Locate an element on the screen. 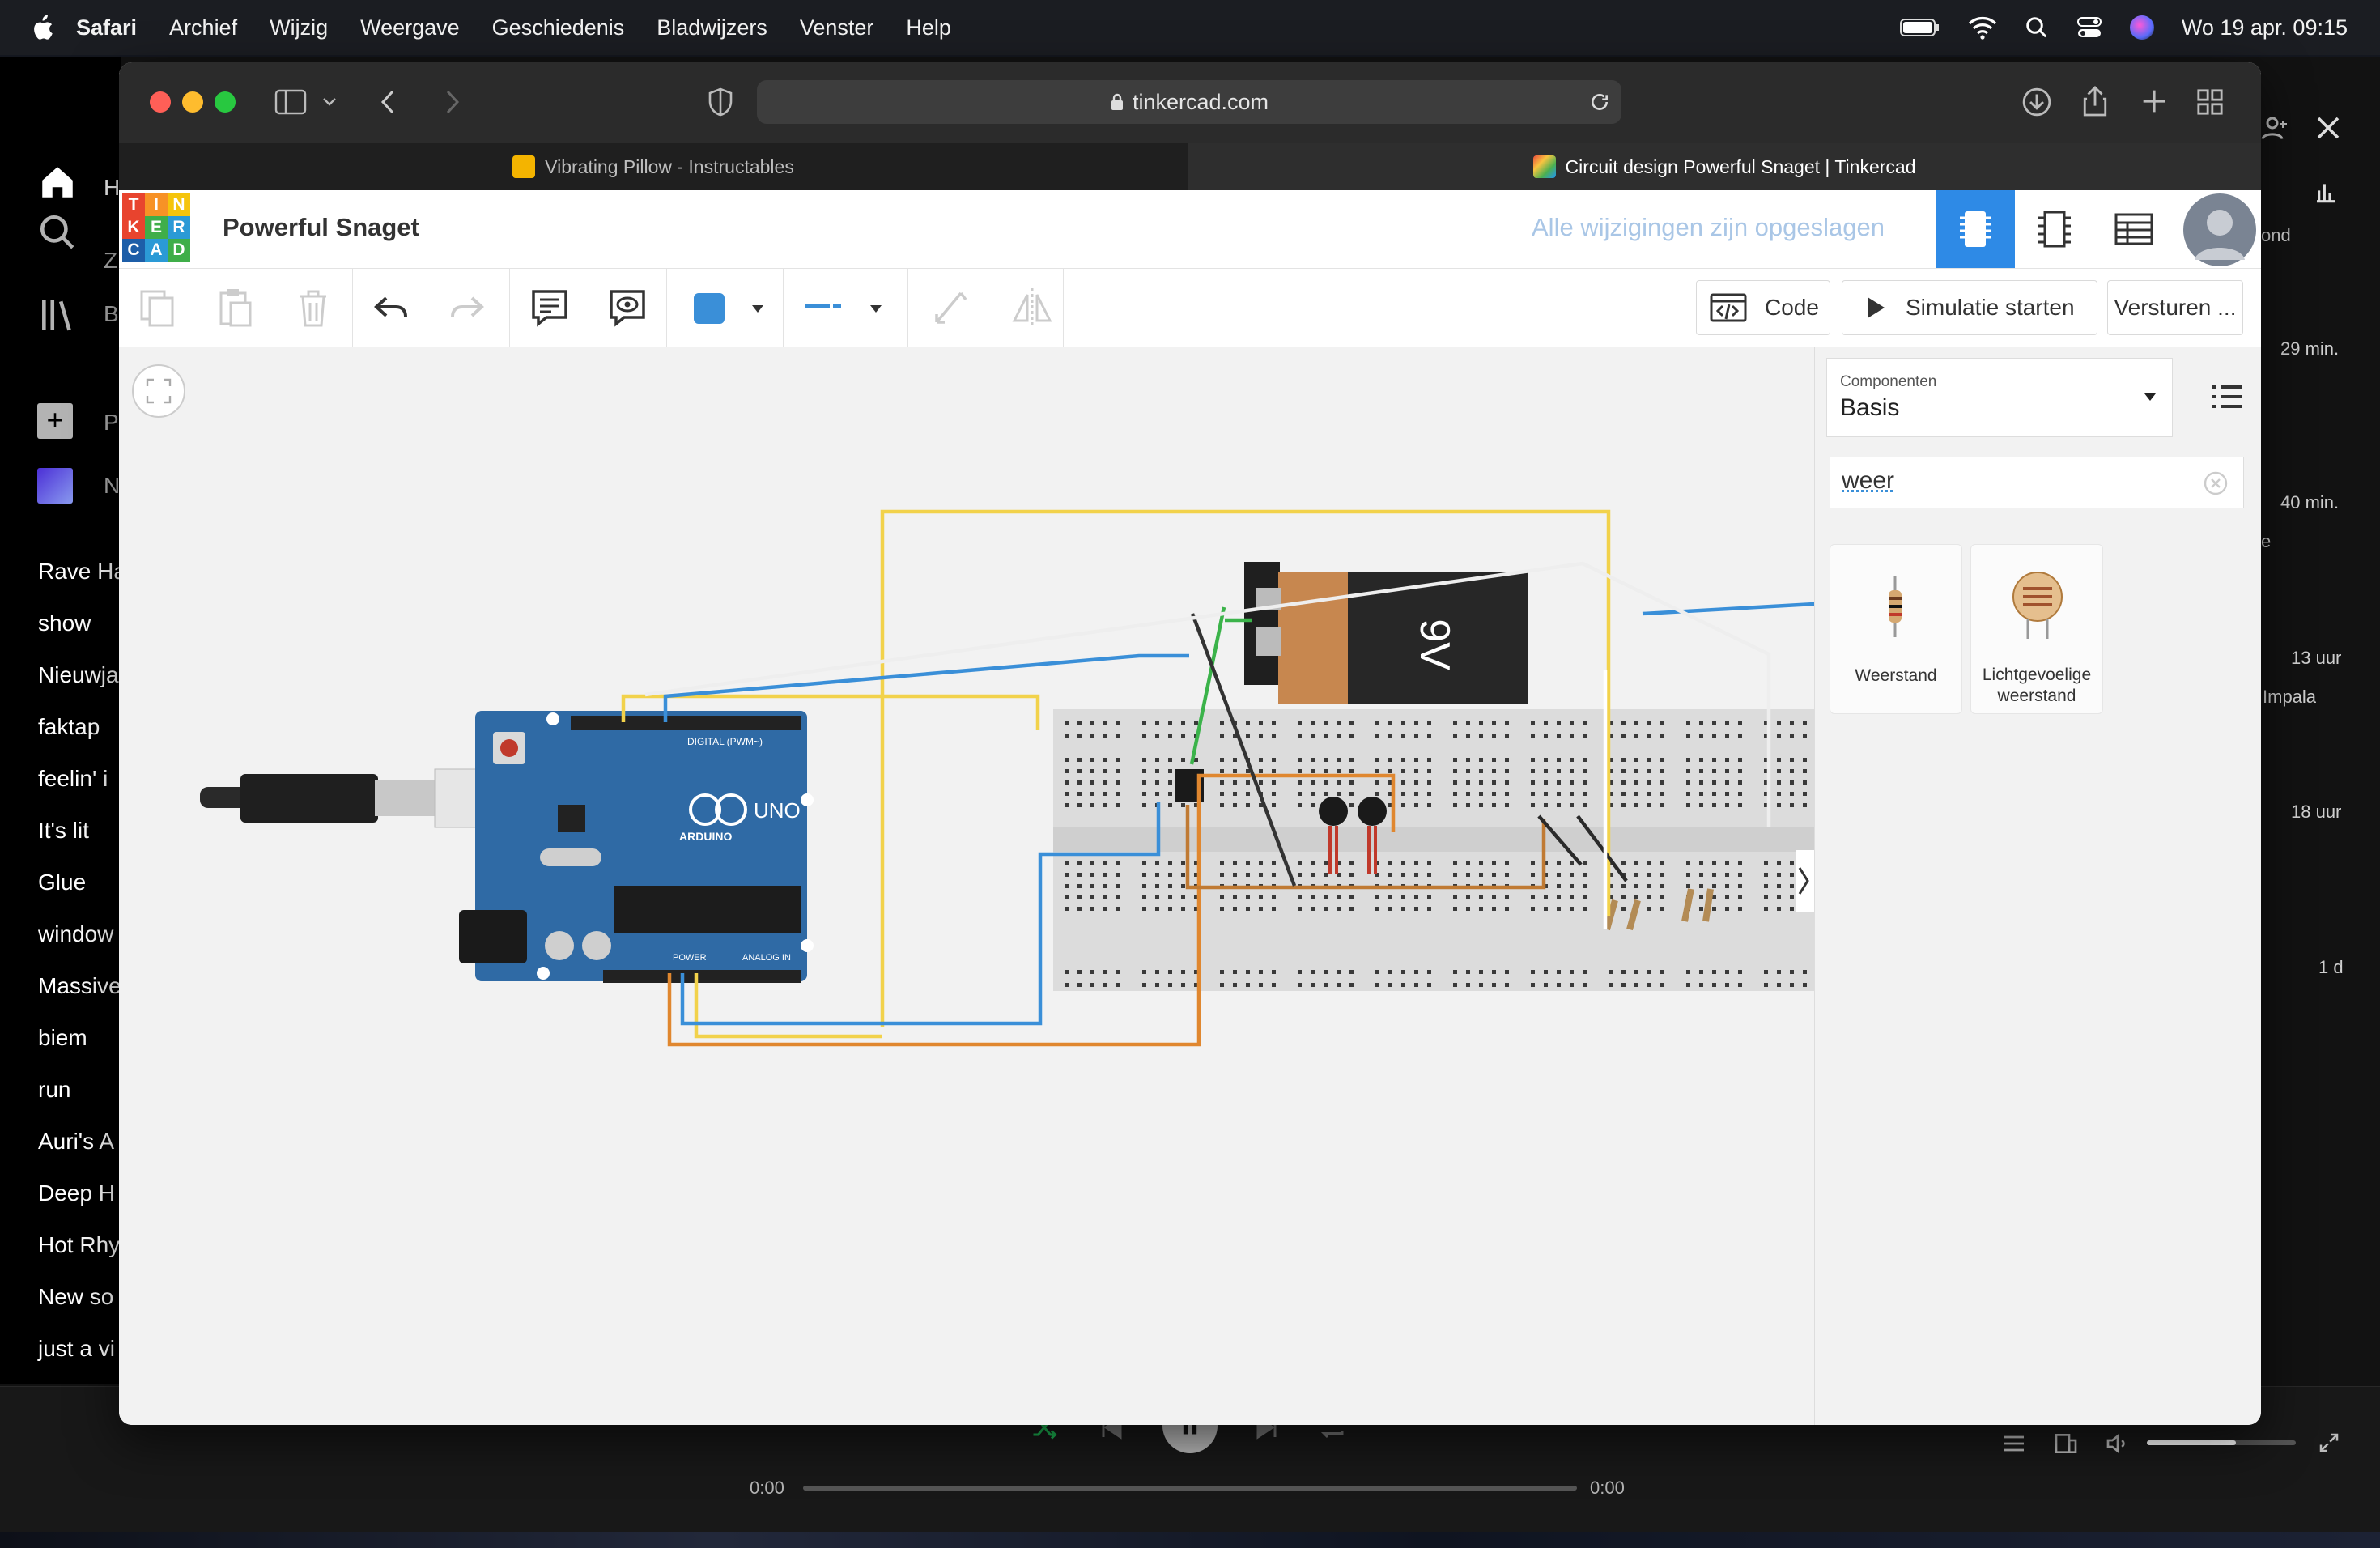 This screenshot has height=1548, width=2380. color-dropdown-icon is located at coordinates (757, 308).